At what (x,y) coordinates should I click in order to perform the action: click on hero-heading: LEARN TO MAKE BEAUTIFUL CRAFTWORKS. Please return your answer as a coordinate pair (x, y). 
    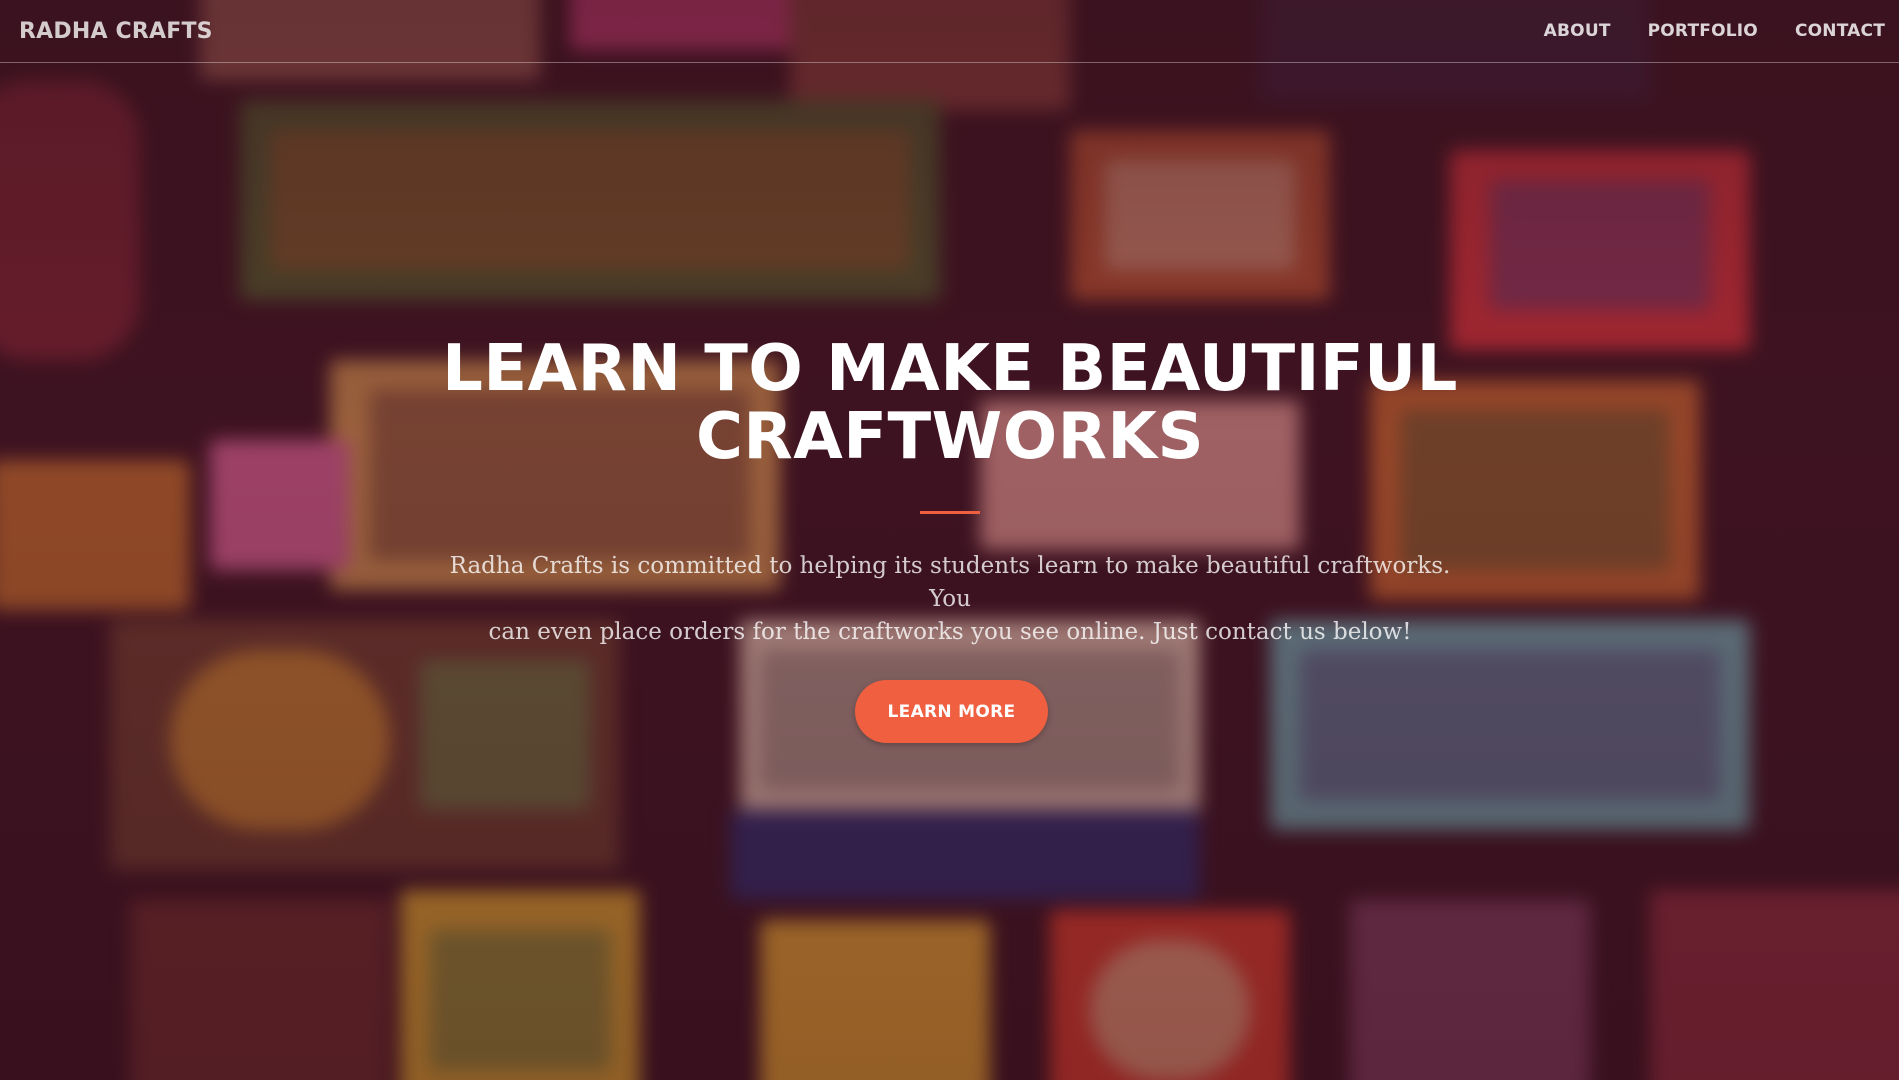
    Looking at the image, I should click on (950, 403).